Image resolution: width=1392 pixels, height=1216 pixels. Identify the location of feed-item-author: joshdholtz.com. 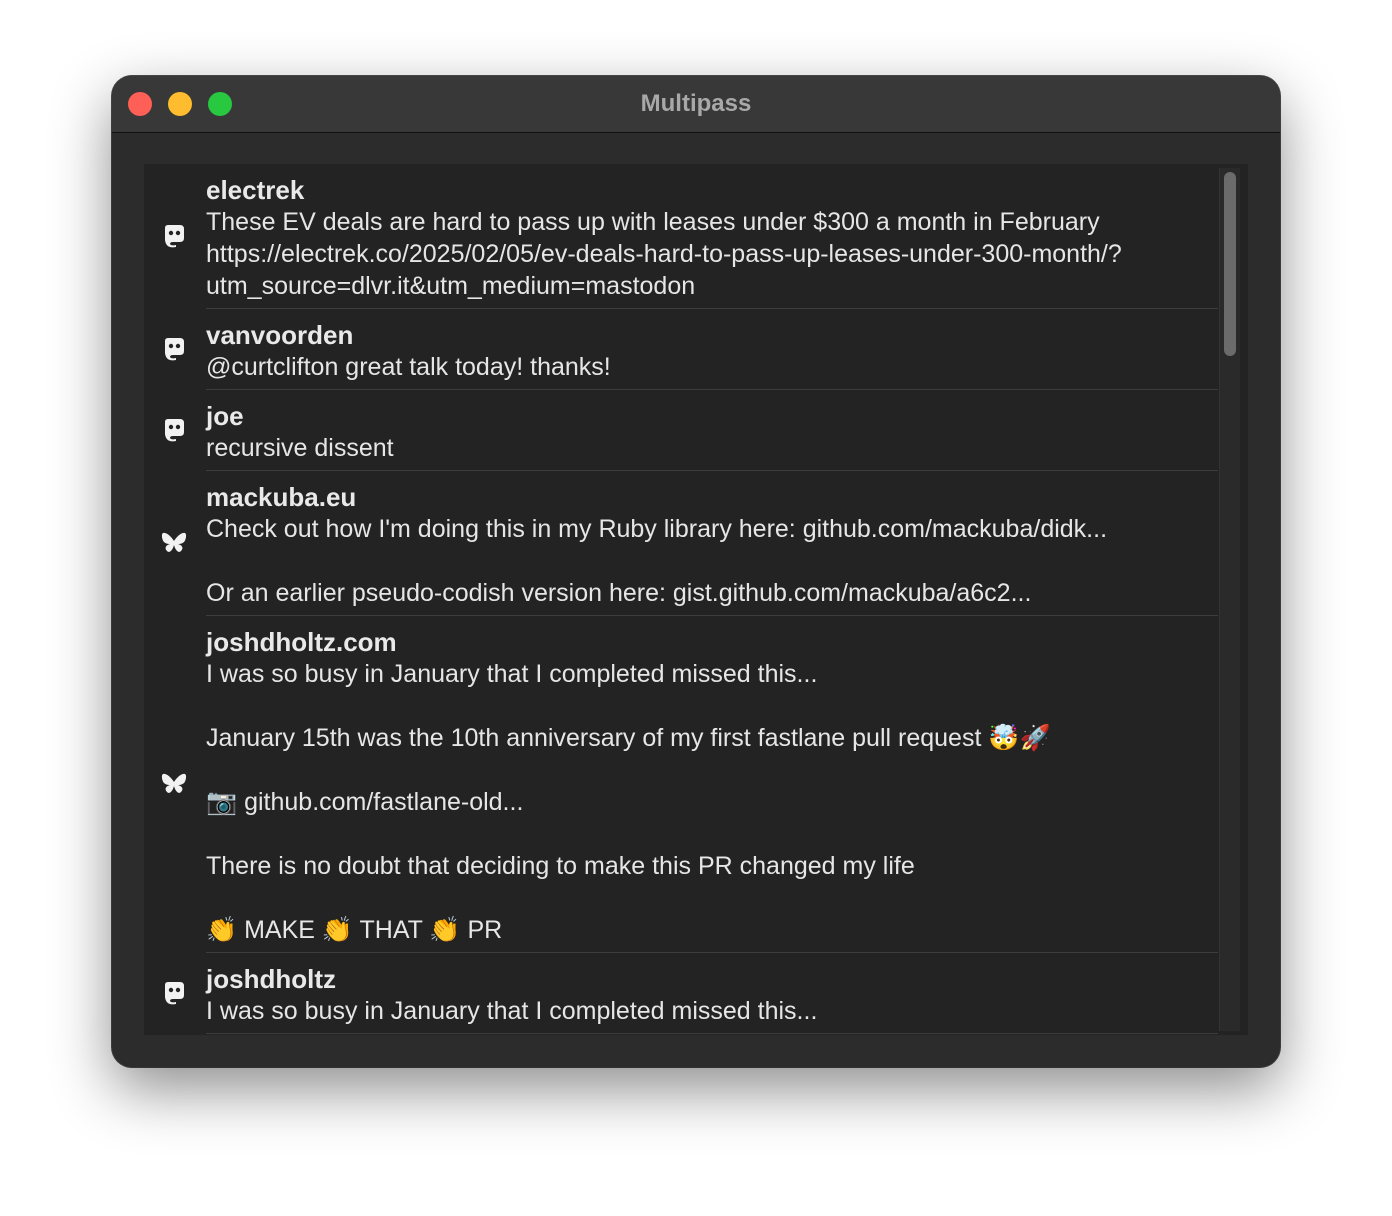
(301, 642).